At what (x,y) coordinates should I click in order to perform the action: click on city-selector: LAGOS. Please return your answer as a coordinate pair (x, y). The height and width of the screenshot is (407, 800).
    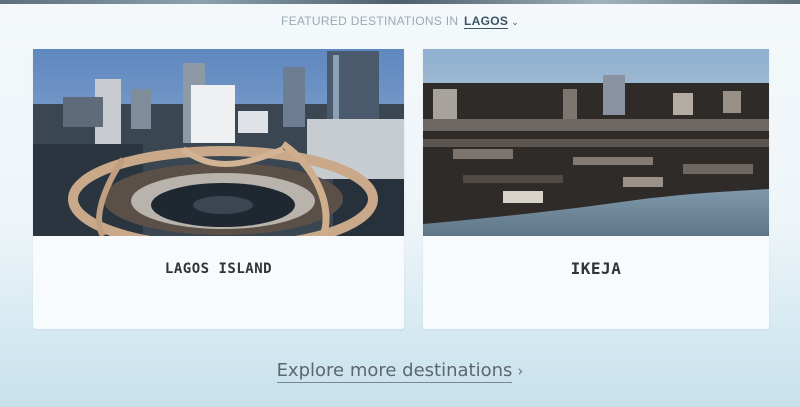
    Looking at the image, I should click on (486, 21).